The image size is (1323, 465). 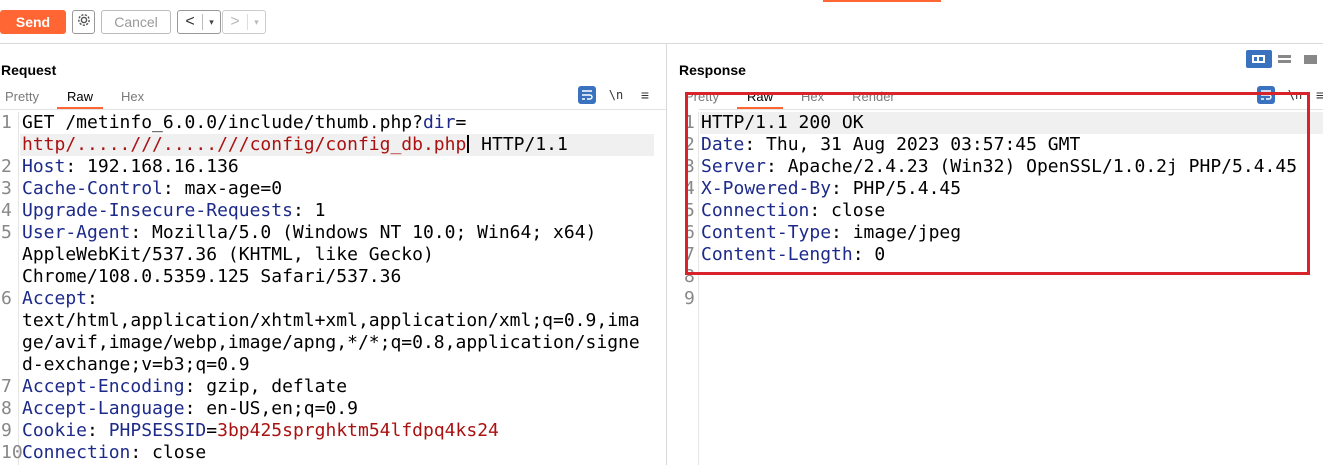 I want to click on chevron-right-icon: >, so click(x=235, y=21).